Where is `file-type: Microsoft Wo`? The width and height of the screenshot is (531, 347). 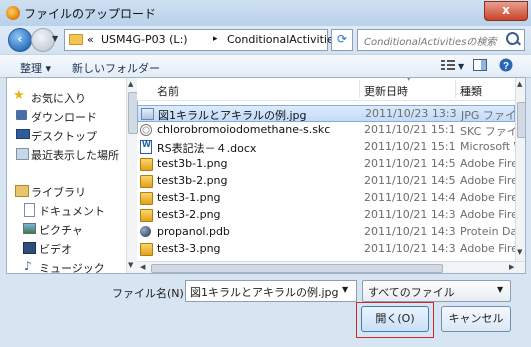 file-type: Microsoft Wo is located at coordinates (490, 146).